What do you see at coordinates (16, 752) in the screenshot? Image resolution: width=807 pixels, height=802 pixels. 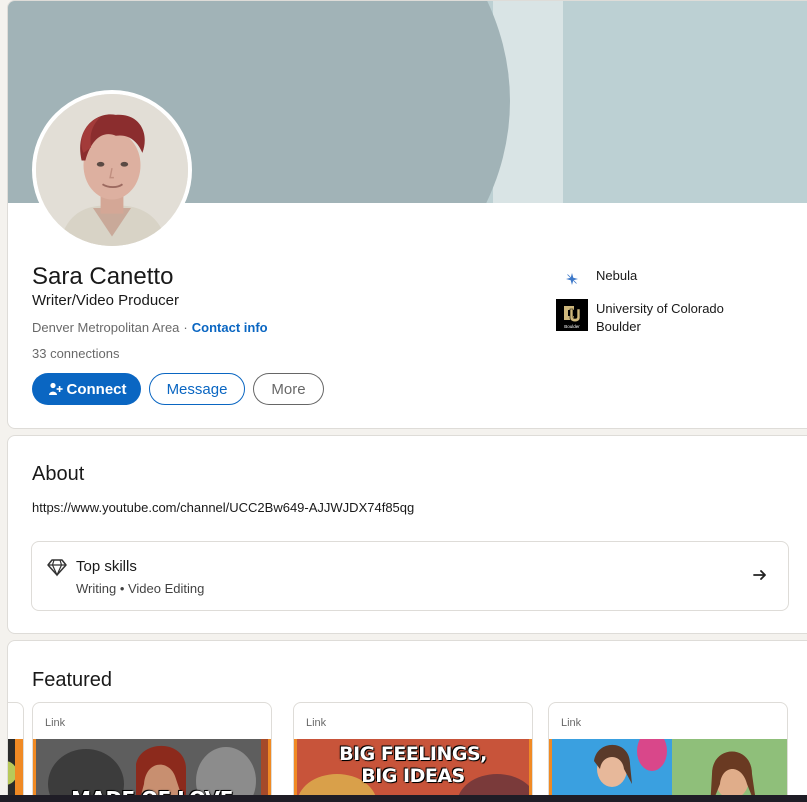 I see `featured-item-partial` at bounding box center [16, 752].